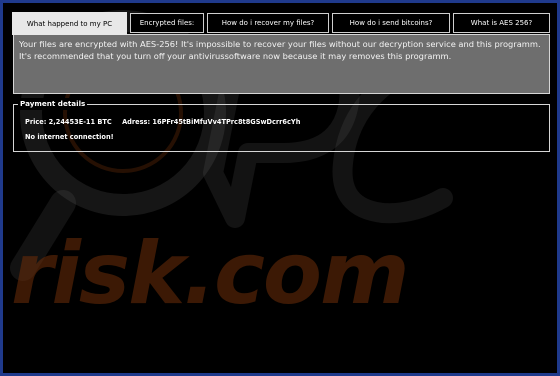  What do you see at coordinates (268, 23) in the screenshot?
I see `tab-recover-files: How do i recover my files?` at bounding box center [268, 23].